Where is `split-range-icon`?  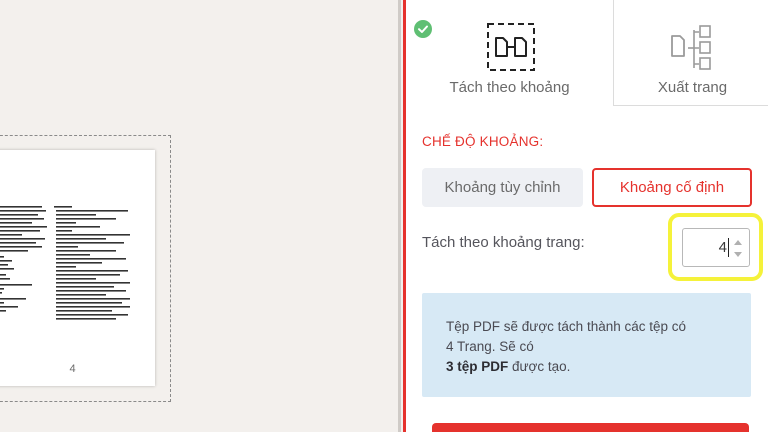
split-range-icon is located at coordinates (511, 47).